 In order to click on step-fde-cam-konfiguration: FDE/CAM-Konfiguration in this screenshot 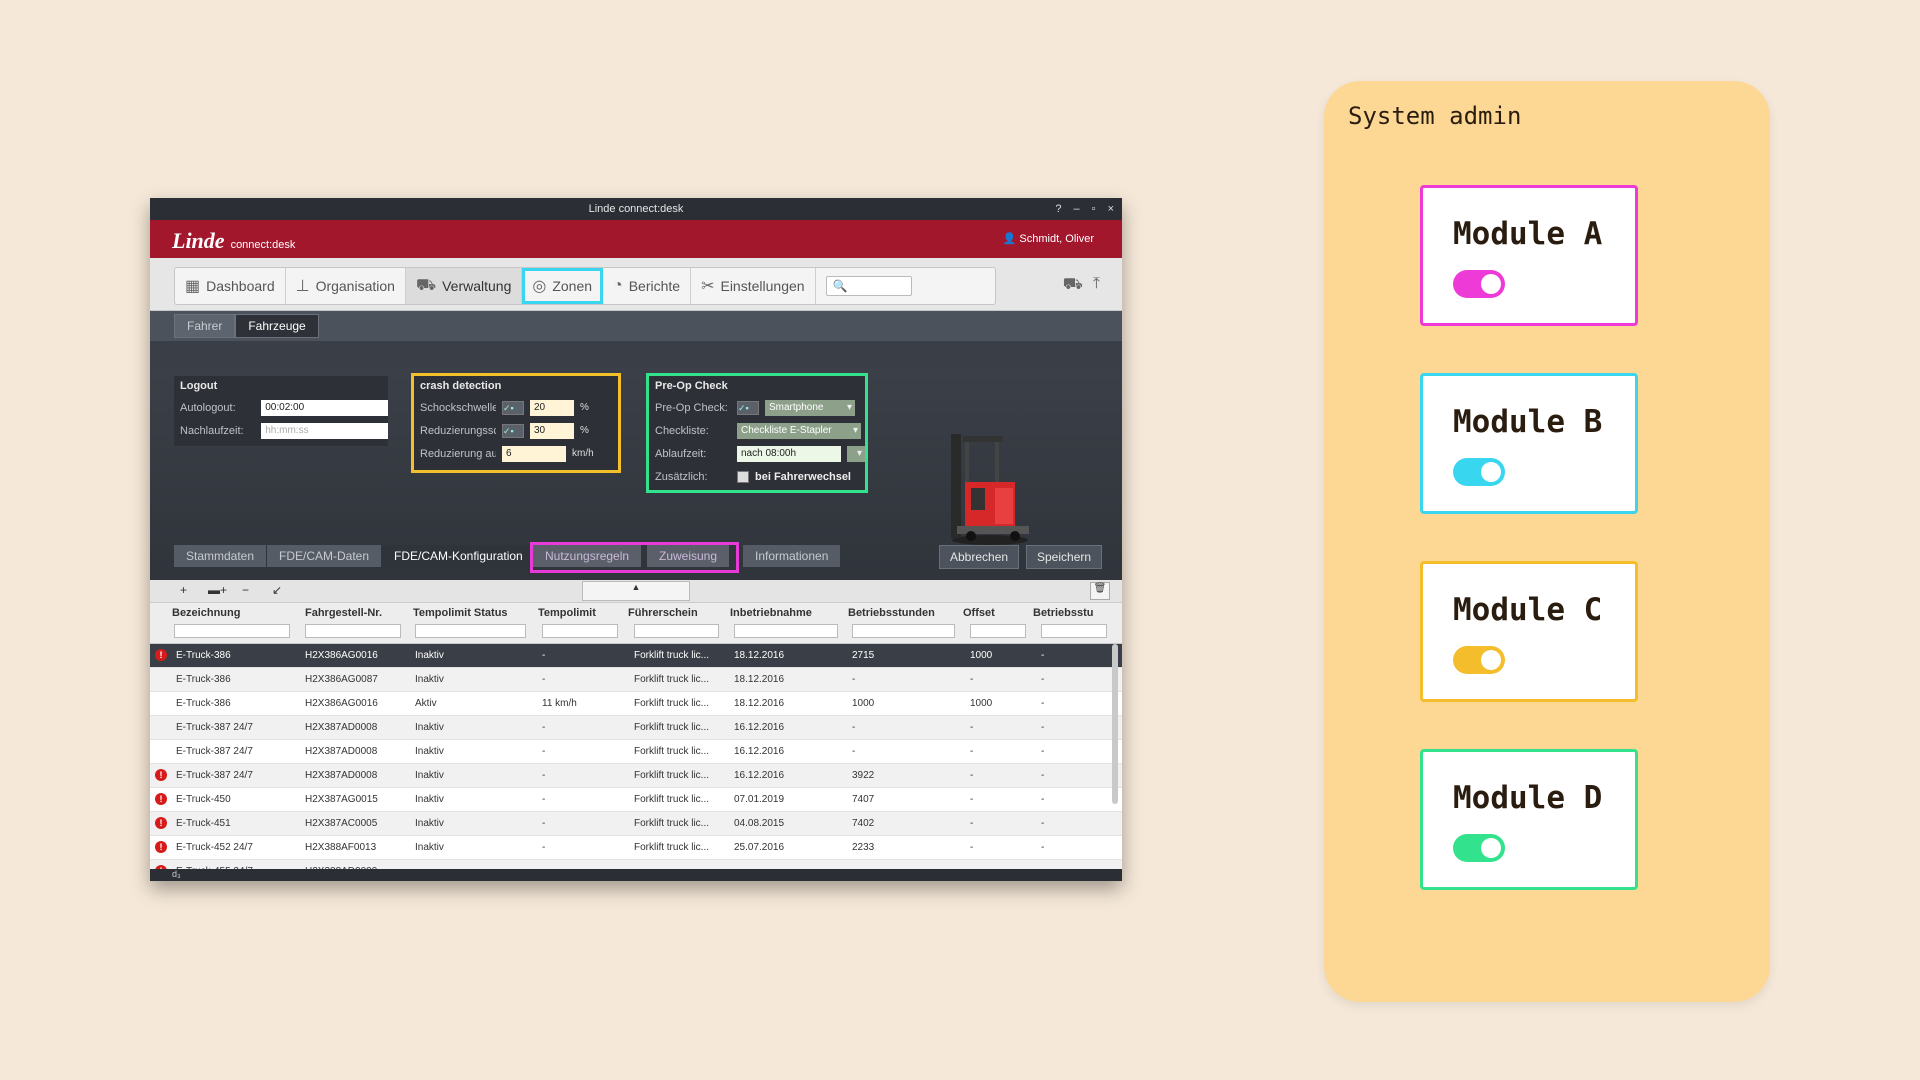, I will do `click(458, 556)`.